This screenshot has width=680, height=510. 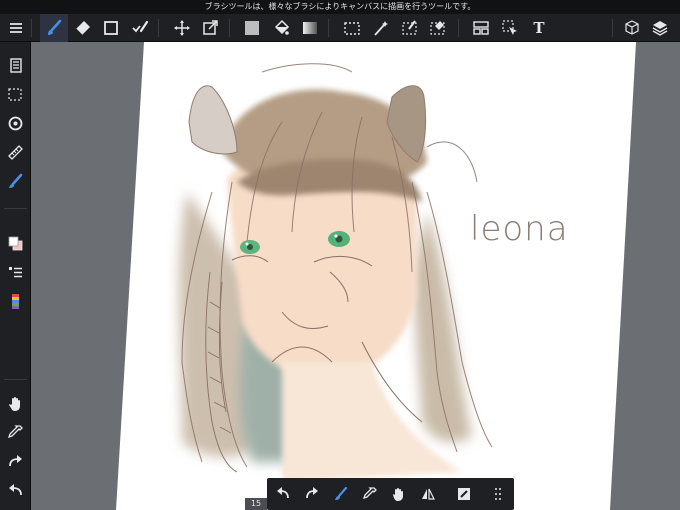 I want to click on fill-color-button, so click(x=252, y=28).